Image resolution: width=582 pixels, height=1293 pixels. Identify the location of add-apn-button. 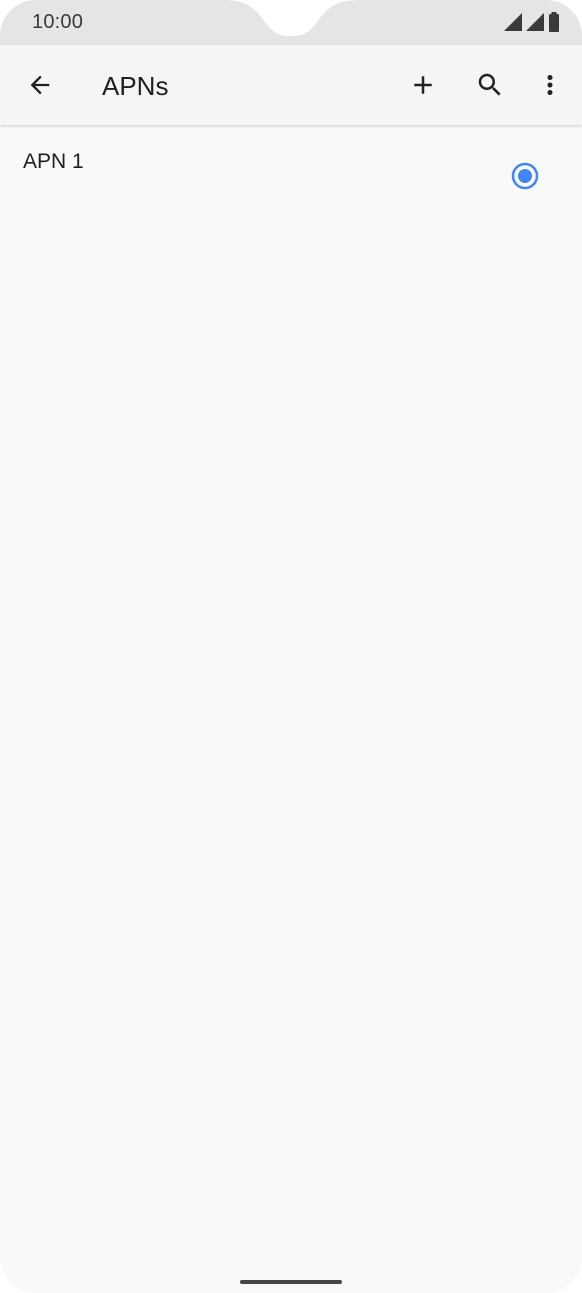
(423, 85).